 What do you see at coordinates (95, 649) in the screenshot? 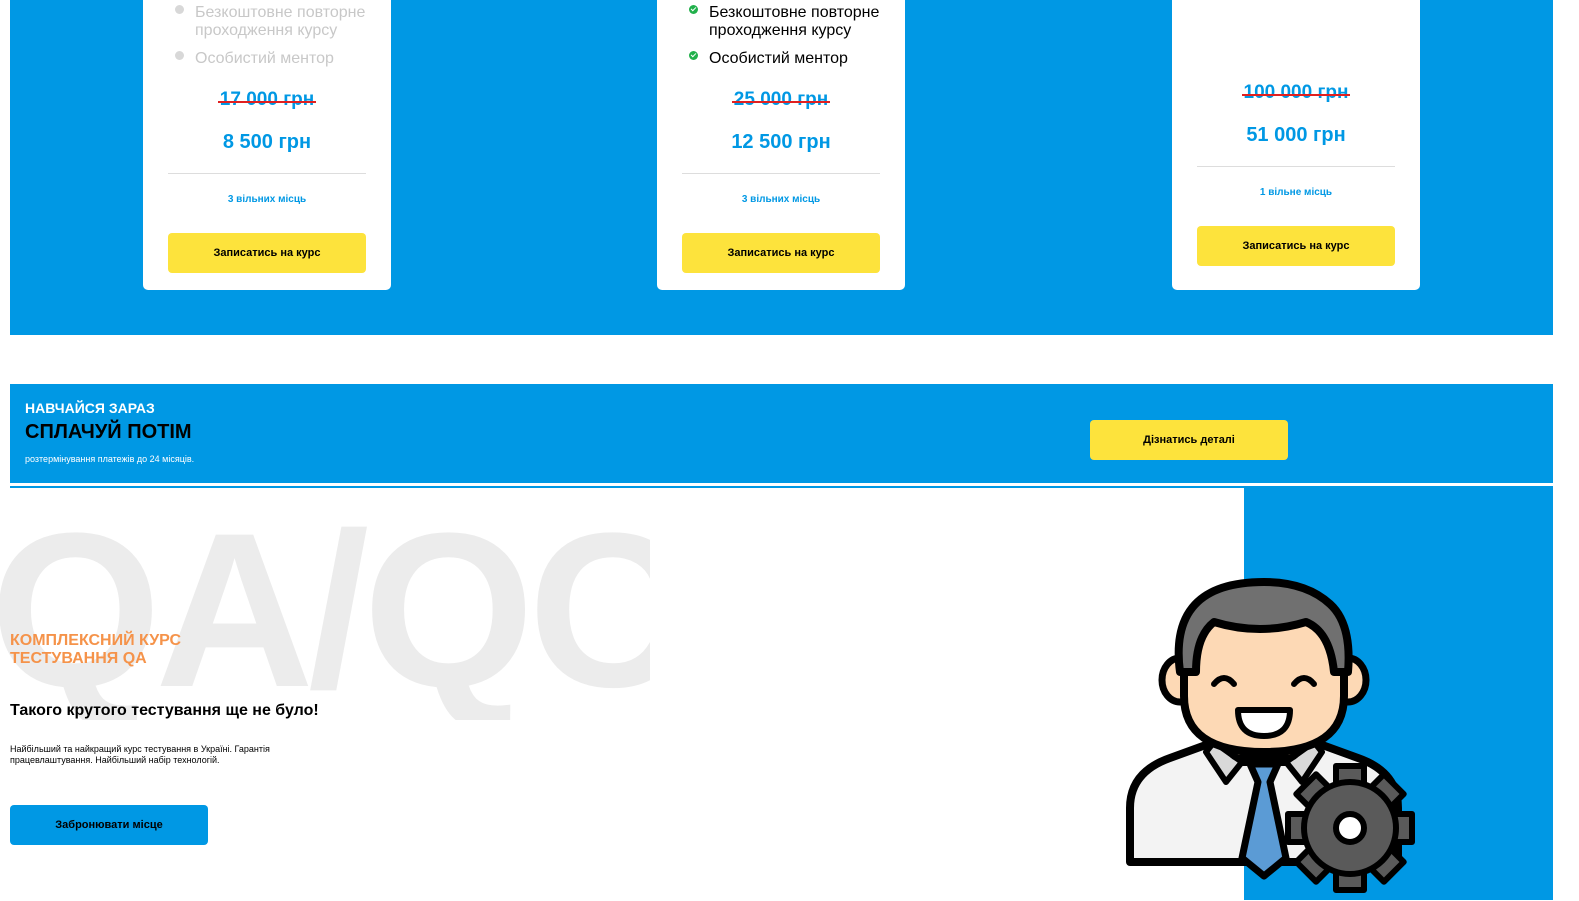
I see `hero-eyebrow: КОМПЛЕКСНИЙ КУРС ТЕСТУВАННЯ QA` at bounding box center [95, 649].